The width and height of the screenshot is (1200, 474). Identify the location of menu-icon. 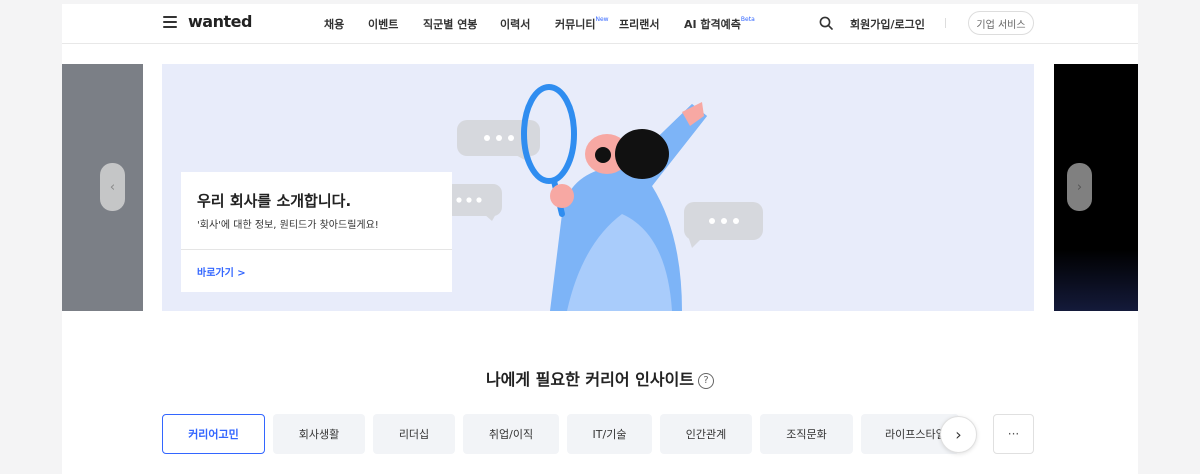
(170, 22).